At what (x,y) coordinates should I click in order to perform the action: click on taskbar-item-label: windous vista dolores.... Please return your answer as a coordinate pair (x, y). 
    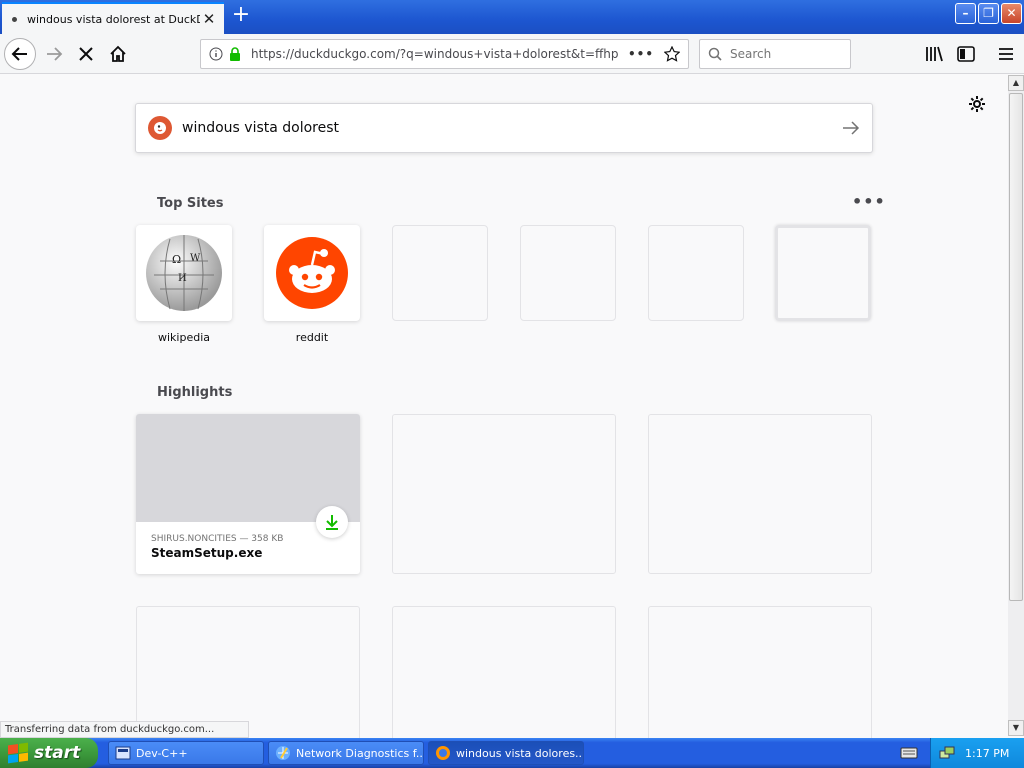
    Looking at the image, I should click on (520, 753).